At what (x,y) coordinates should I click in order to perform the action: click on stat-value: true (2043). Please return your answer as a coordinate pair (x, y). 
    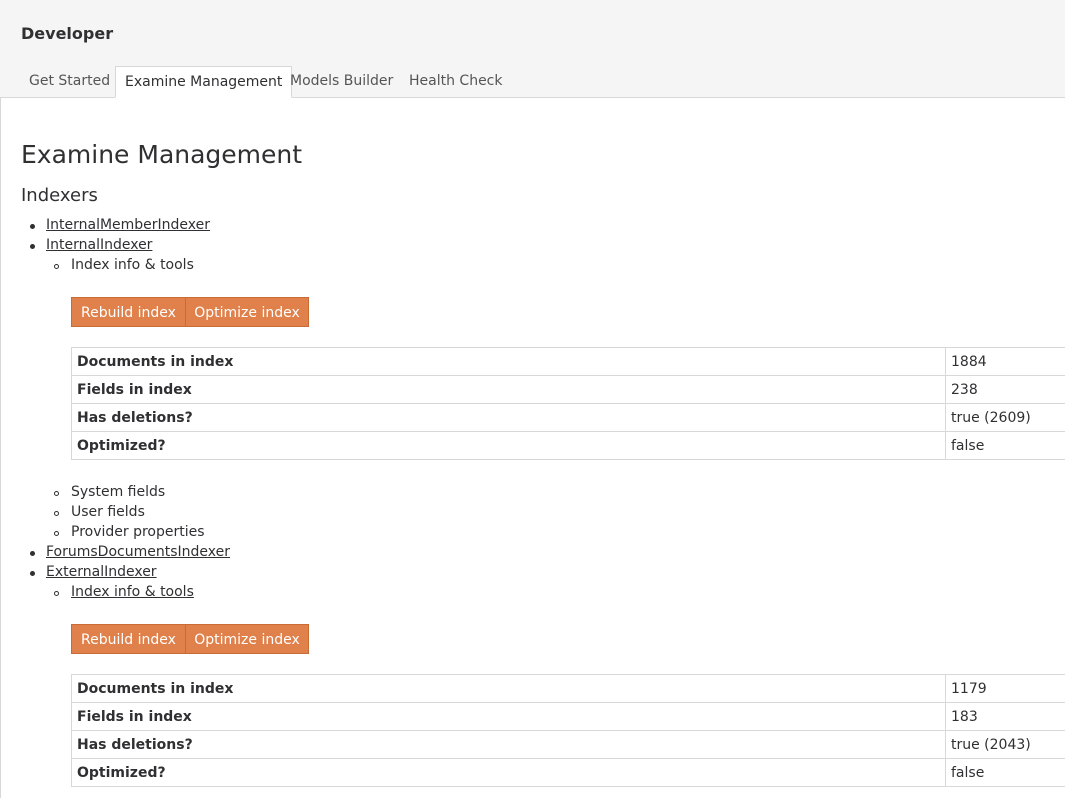
    Looking at the image, I should click on (1005, 744).